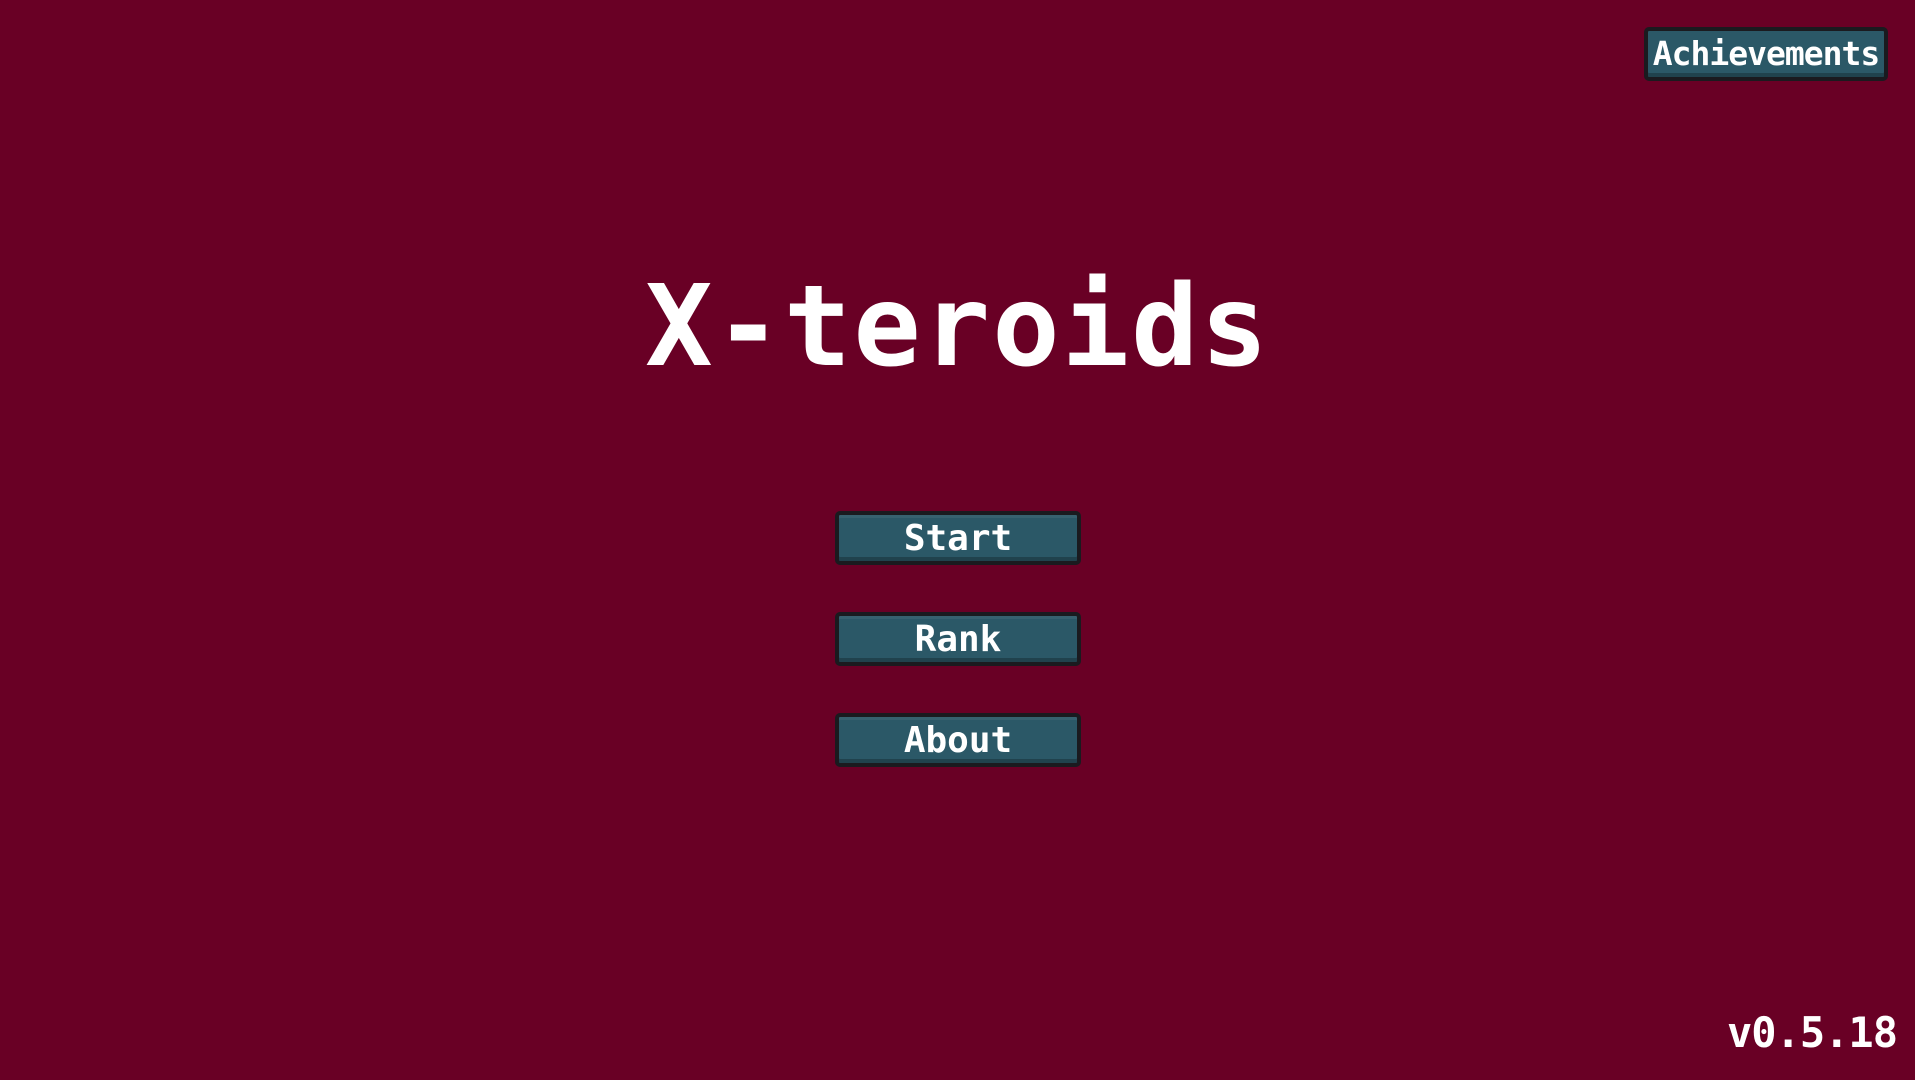  I want to click on version-label: v0.5.18, so click(1812, 1032).